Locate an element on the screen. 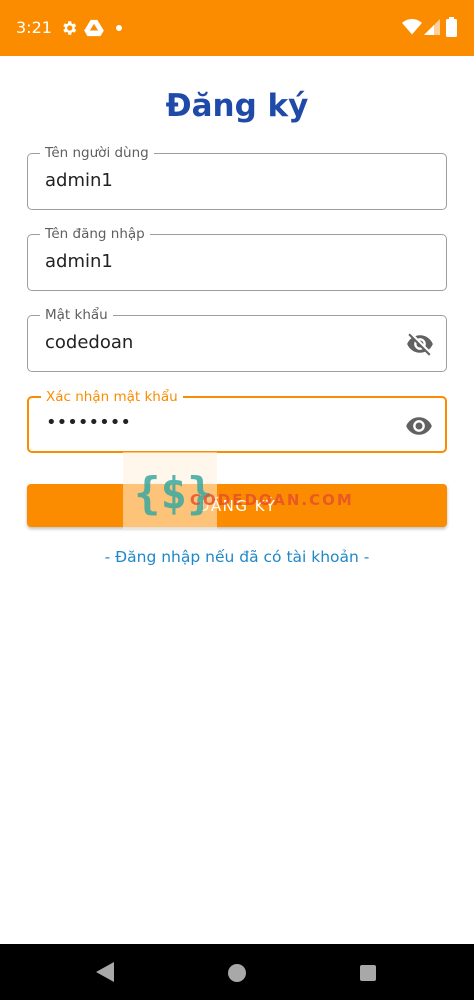  notification-dot-icon is located at coordinates (119, 28).